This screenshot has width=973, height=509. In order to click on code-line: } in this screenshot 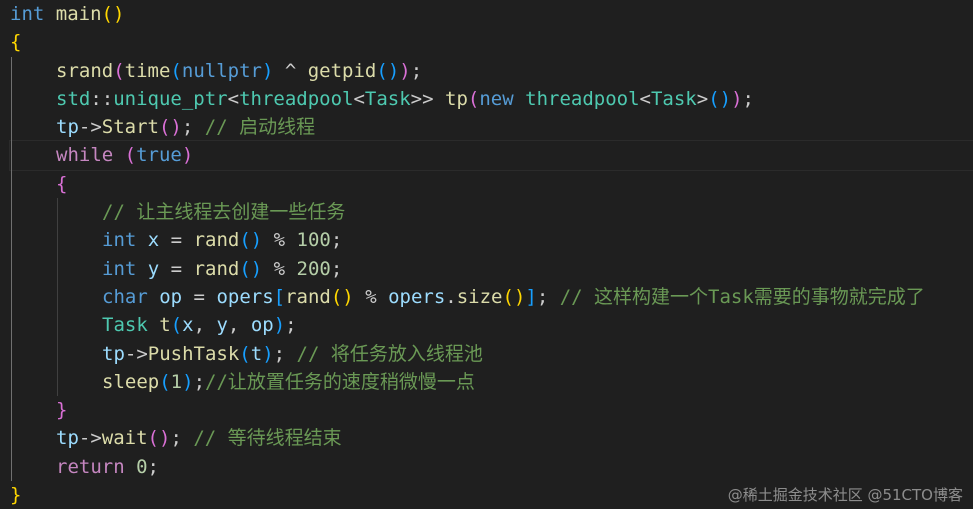, I will do `click(491, 410)`.